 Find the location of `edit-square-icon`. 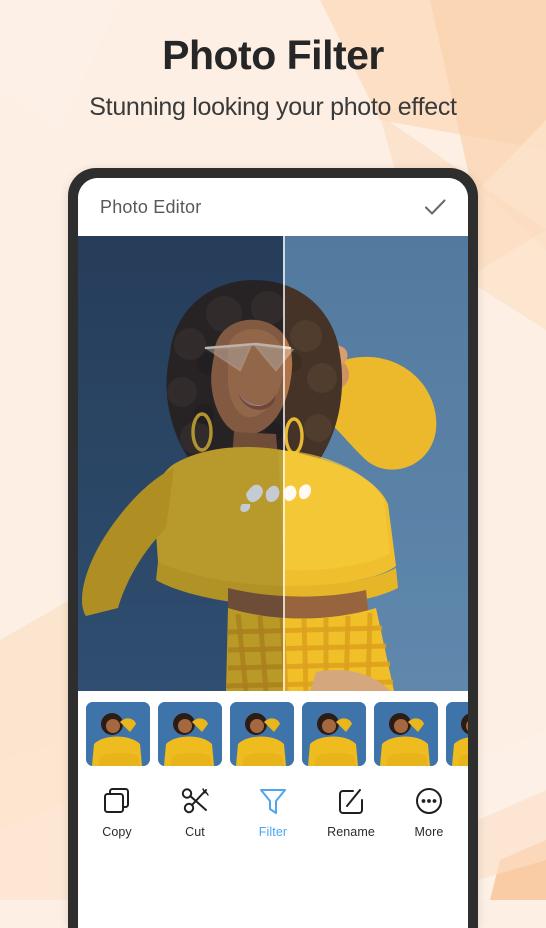

edit-square-icon is located at coordinates (351, 801).